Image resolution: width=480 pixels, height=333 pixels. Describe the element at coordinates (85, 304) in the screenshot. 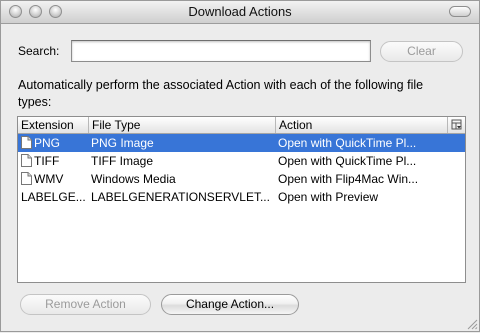

I see `remove-action-button: Remove Action` at that location.